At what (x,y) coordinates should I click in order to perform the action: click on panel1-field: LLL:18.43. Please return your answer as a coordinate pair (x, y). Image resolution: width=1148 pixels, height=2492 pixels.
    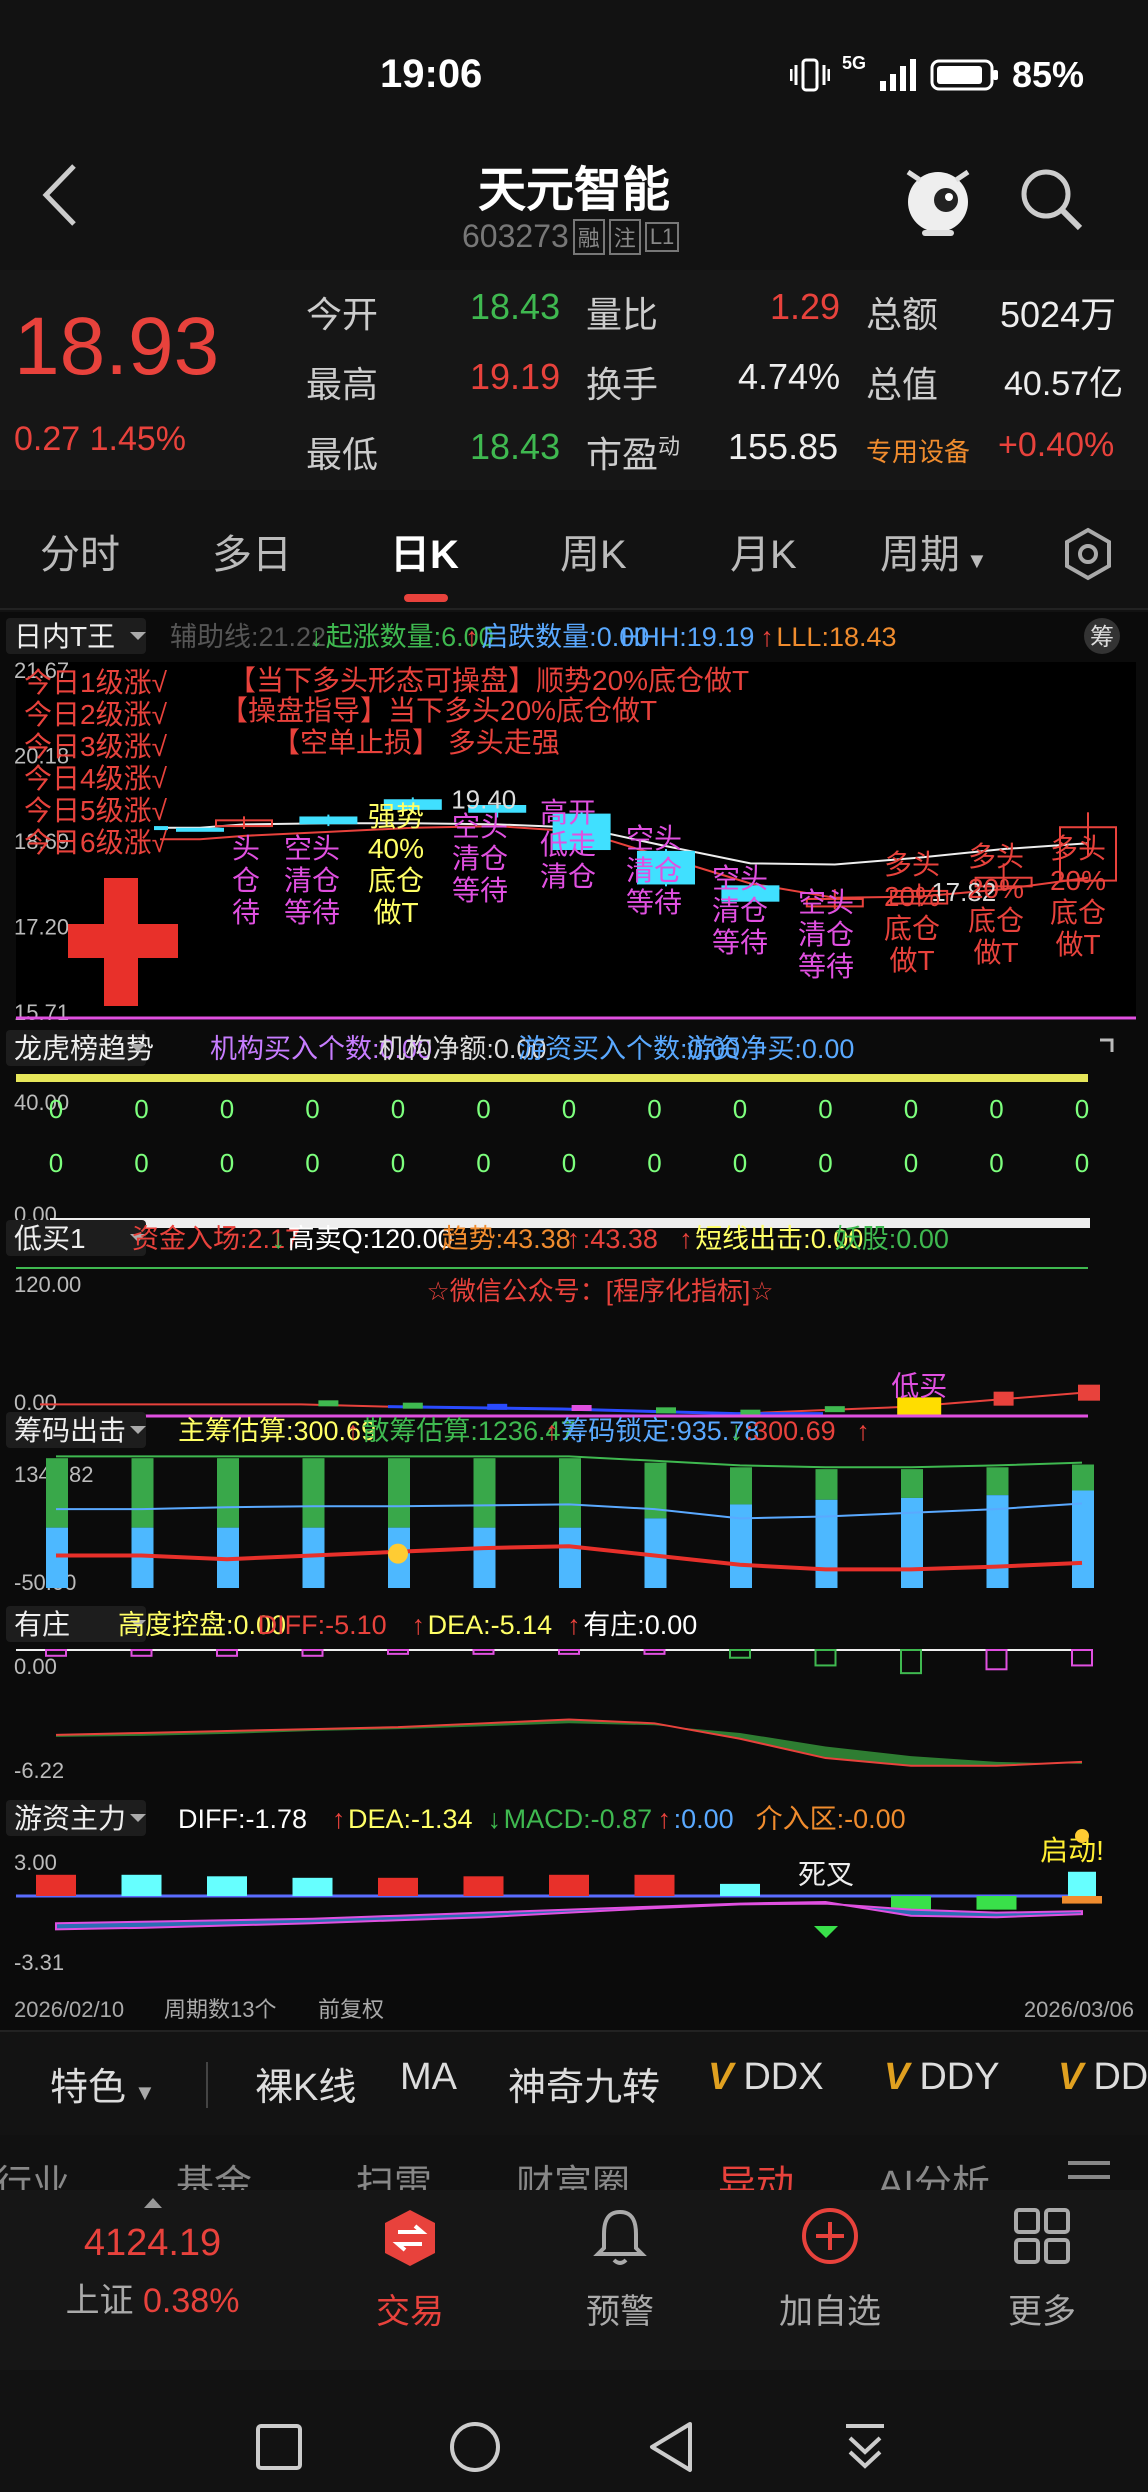
    Looking at the image, I should click on (836, 637).